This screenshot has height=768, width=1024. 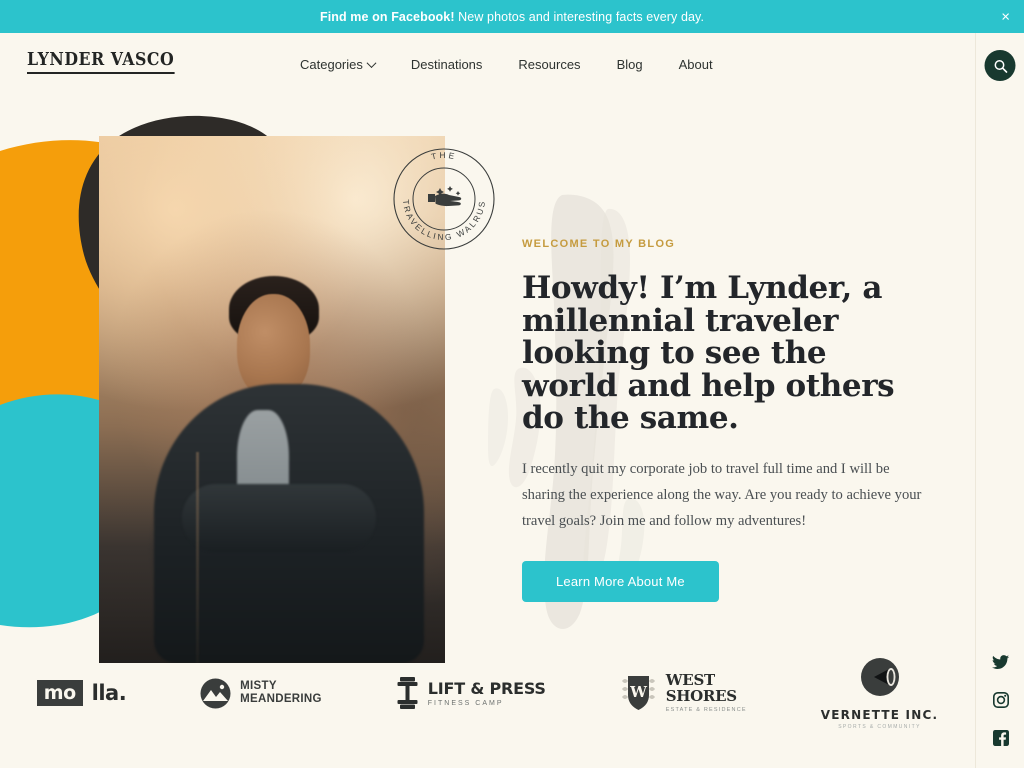 I want to click on partner-logo-lift-and-press: LIFT & PRESS FITNESS CAMP, so click(x=471, y=693).